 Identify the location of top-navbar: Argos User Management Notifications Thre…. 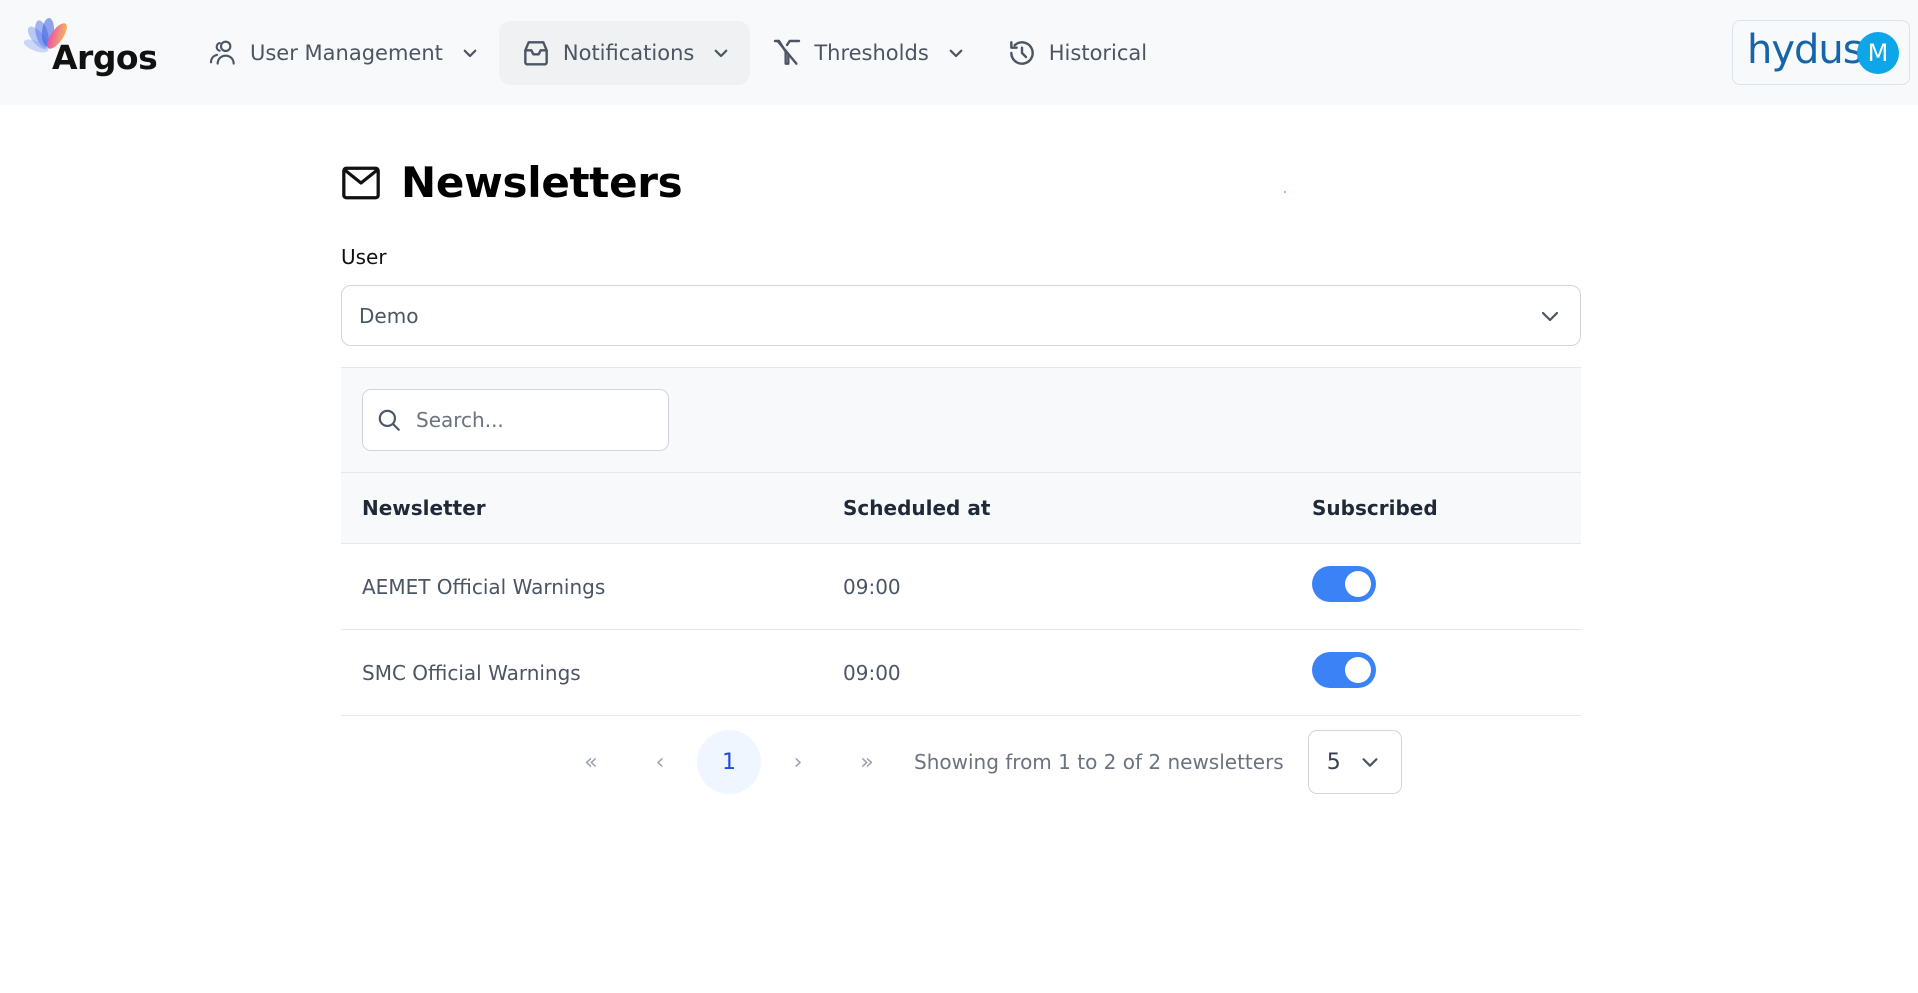
(959, 52).